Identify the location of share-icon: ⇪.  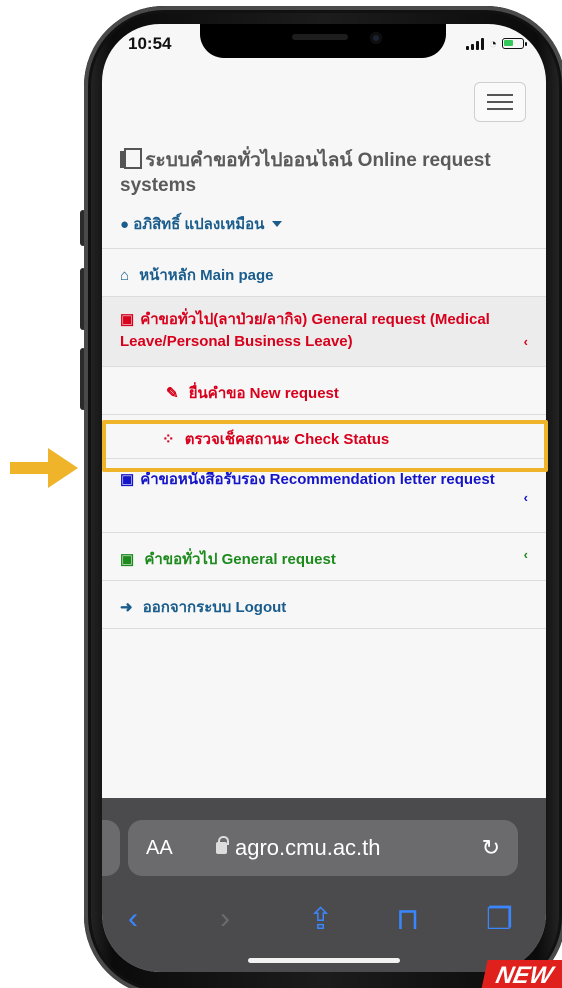
(320, 919).